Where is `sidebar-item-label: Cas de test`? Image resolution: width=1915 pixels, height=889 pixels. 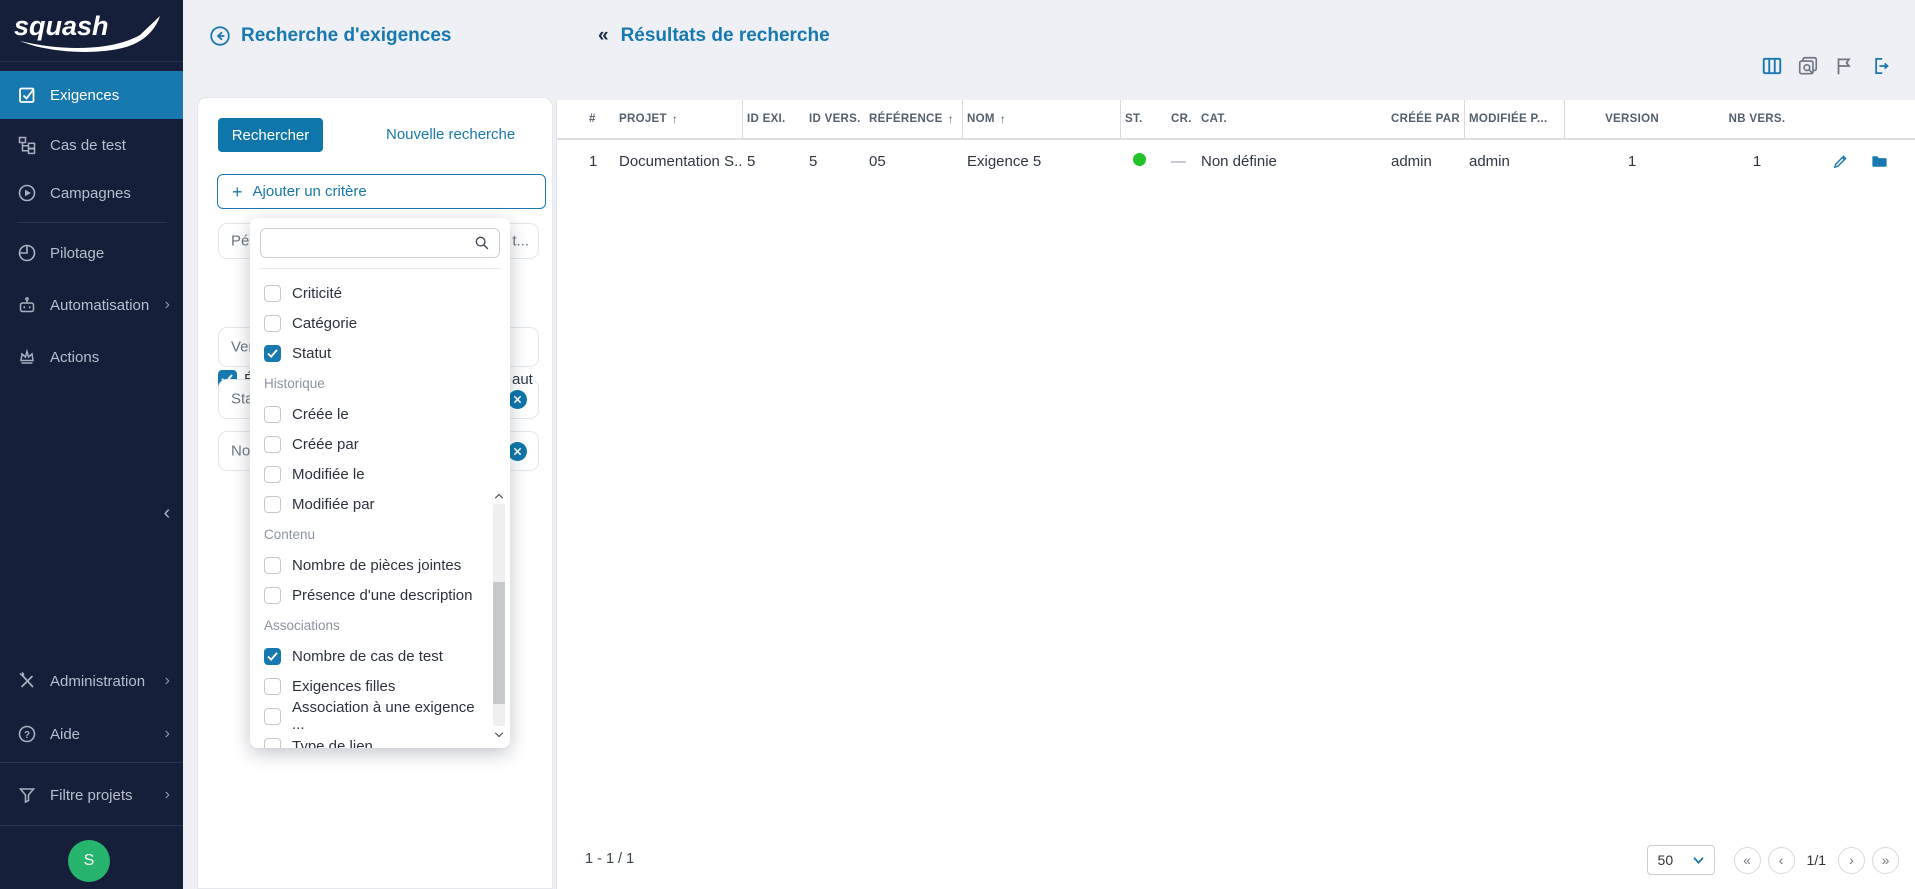
sidebar-item-label: Cas de test is located at coordinates (88, 145).